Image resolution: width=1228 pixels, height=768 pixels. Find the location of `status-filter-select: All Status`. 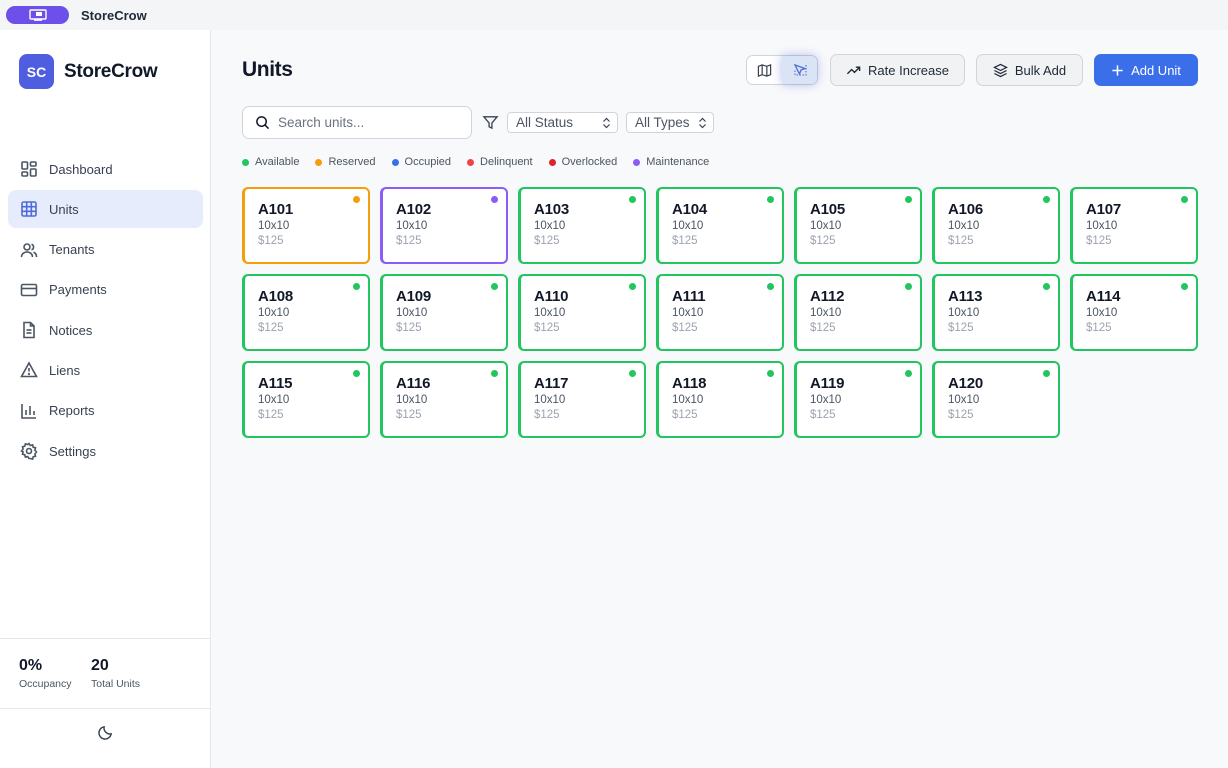

status-filter-select: All Status is located at coordinates (562, 122).